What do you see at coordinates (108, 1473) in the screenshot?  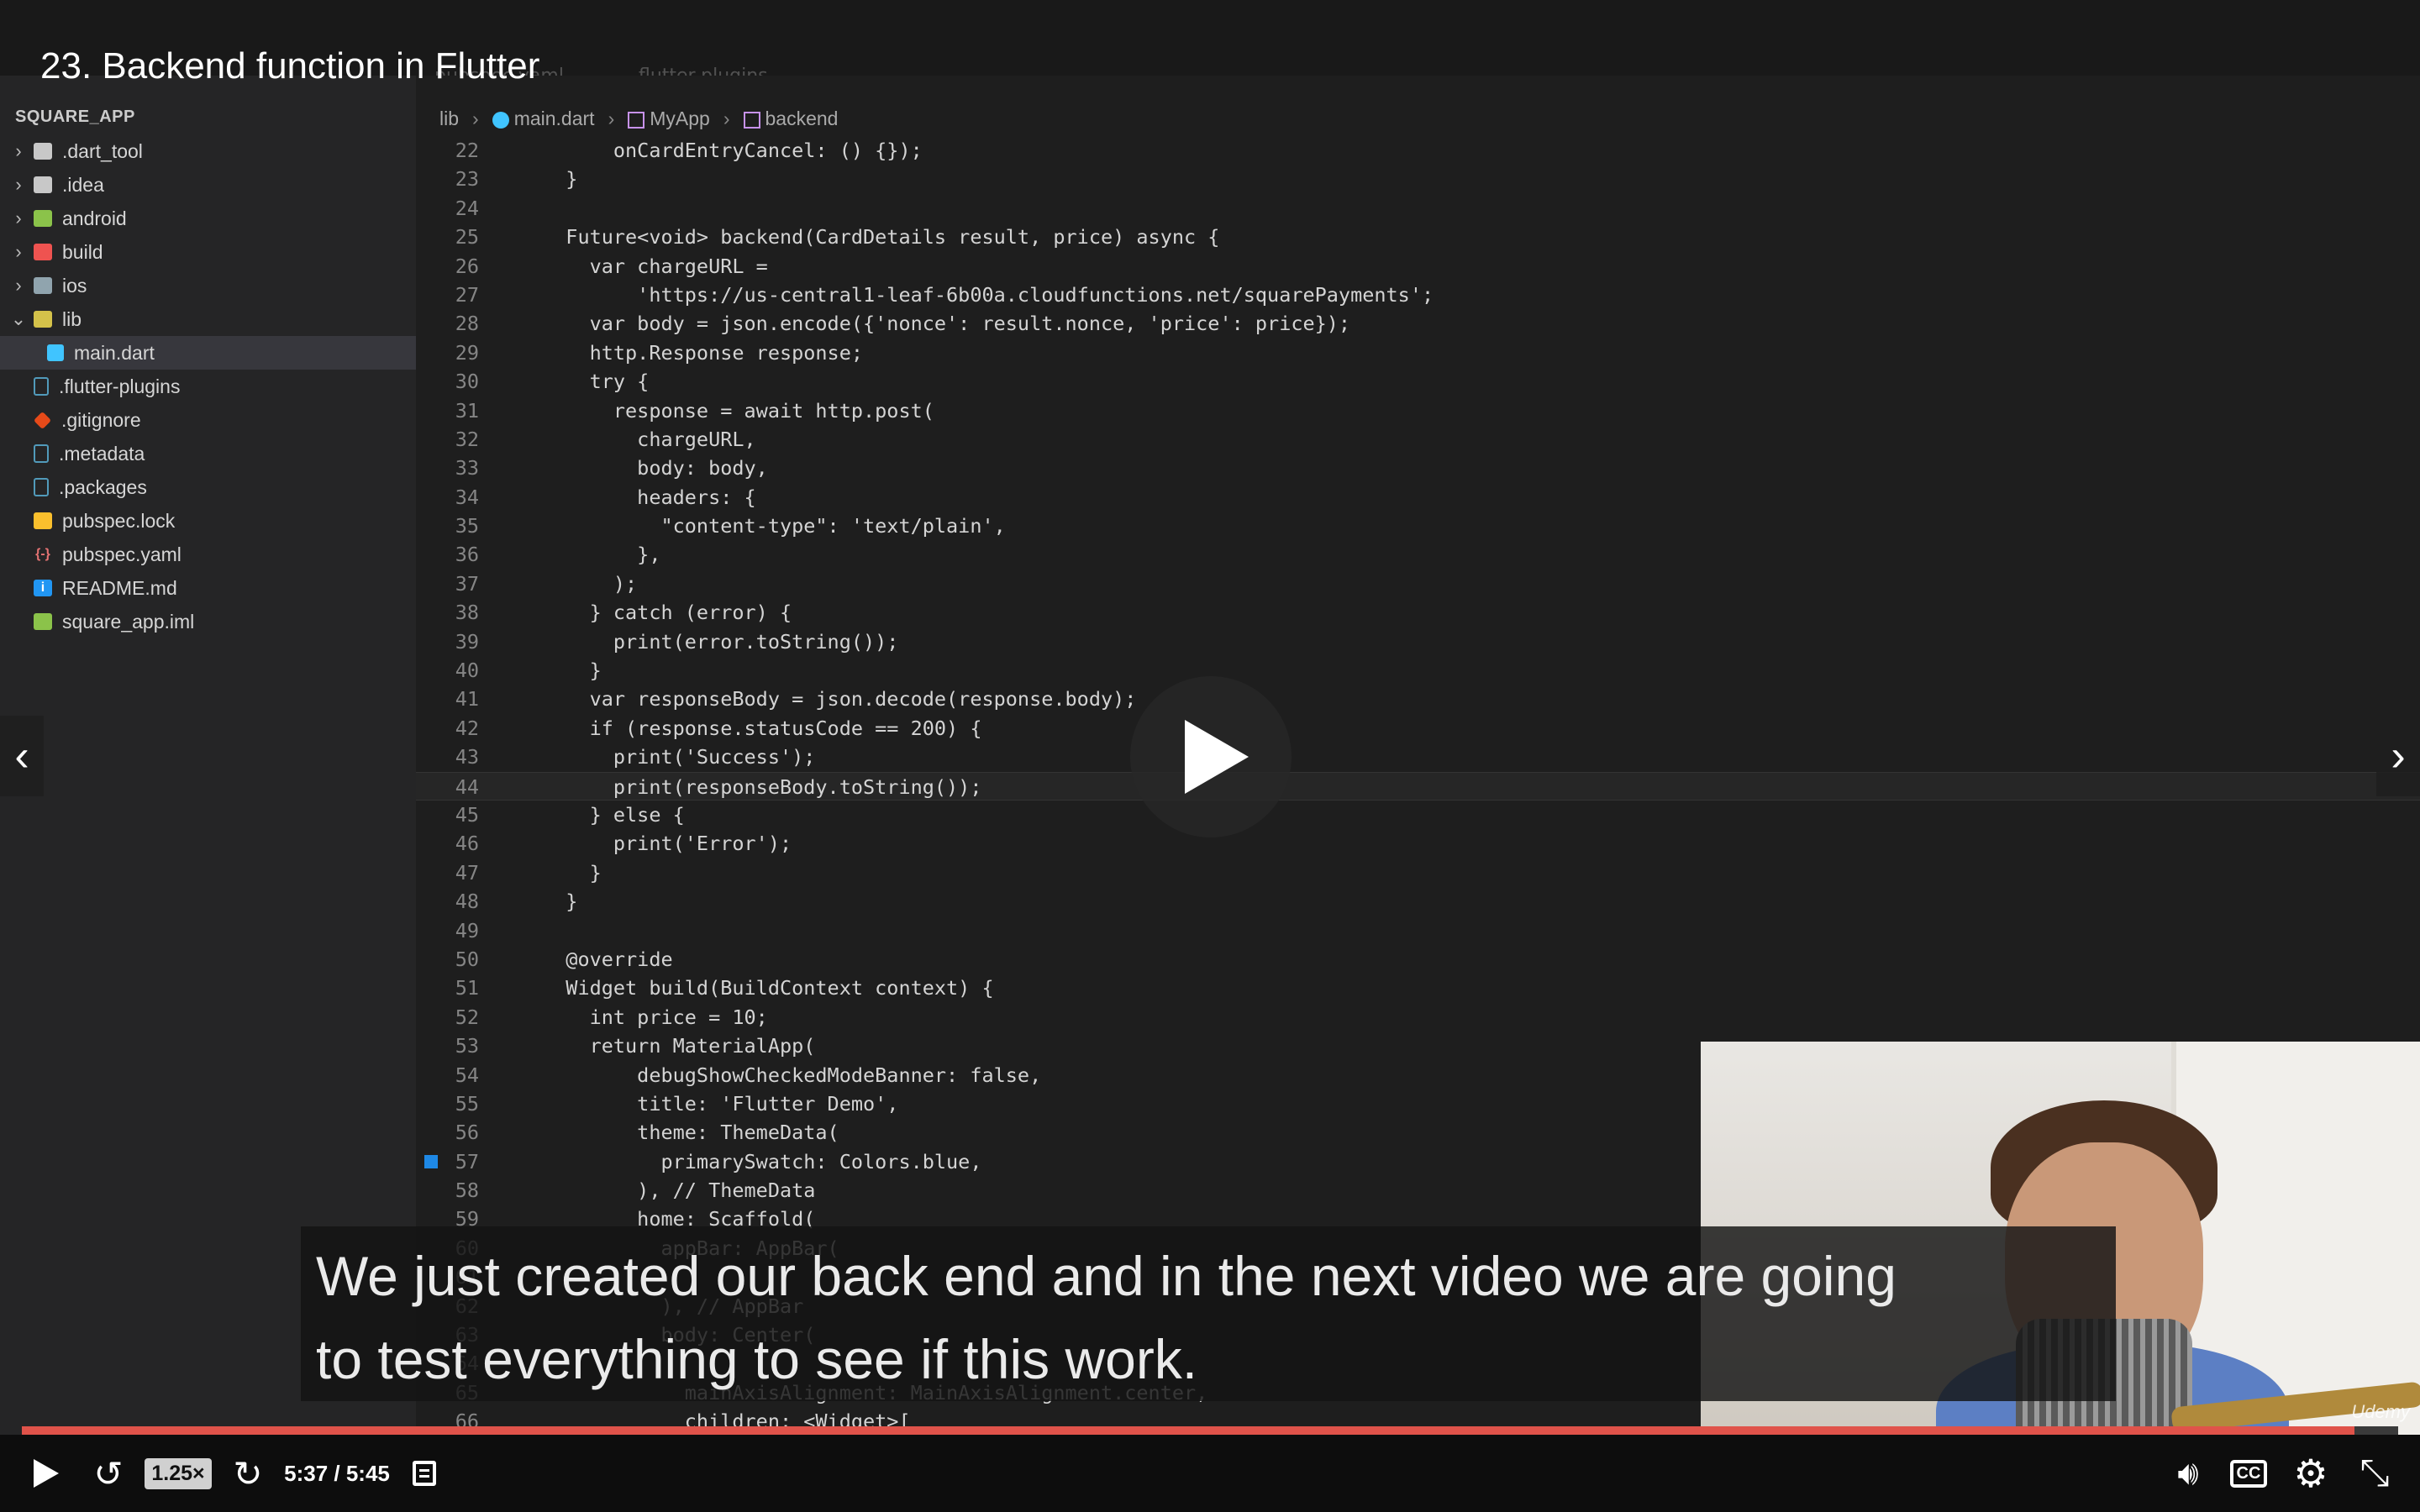 I see `rewind-button: ↺` at bounding box center [108, 1473].